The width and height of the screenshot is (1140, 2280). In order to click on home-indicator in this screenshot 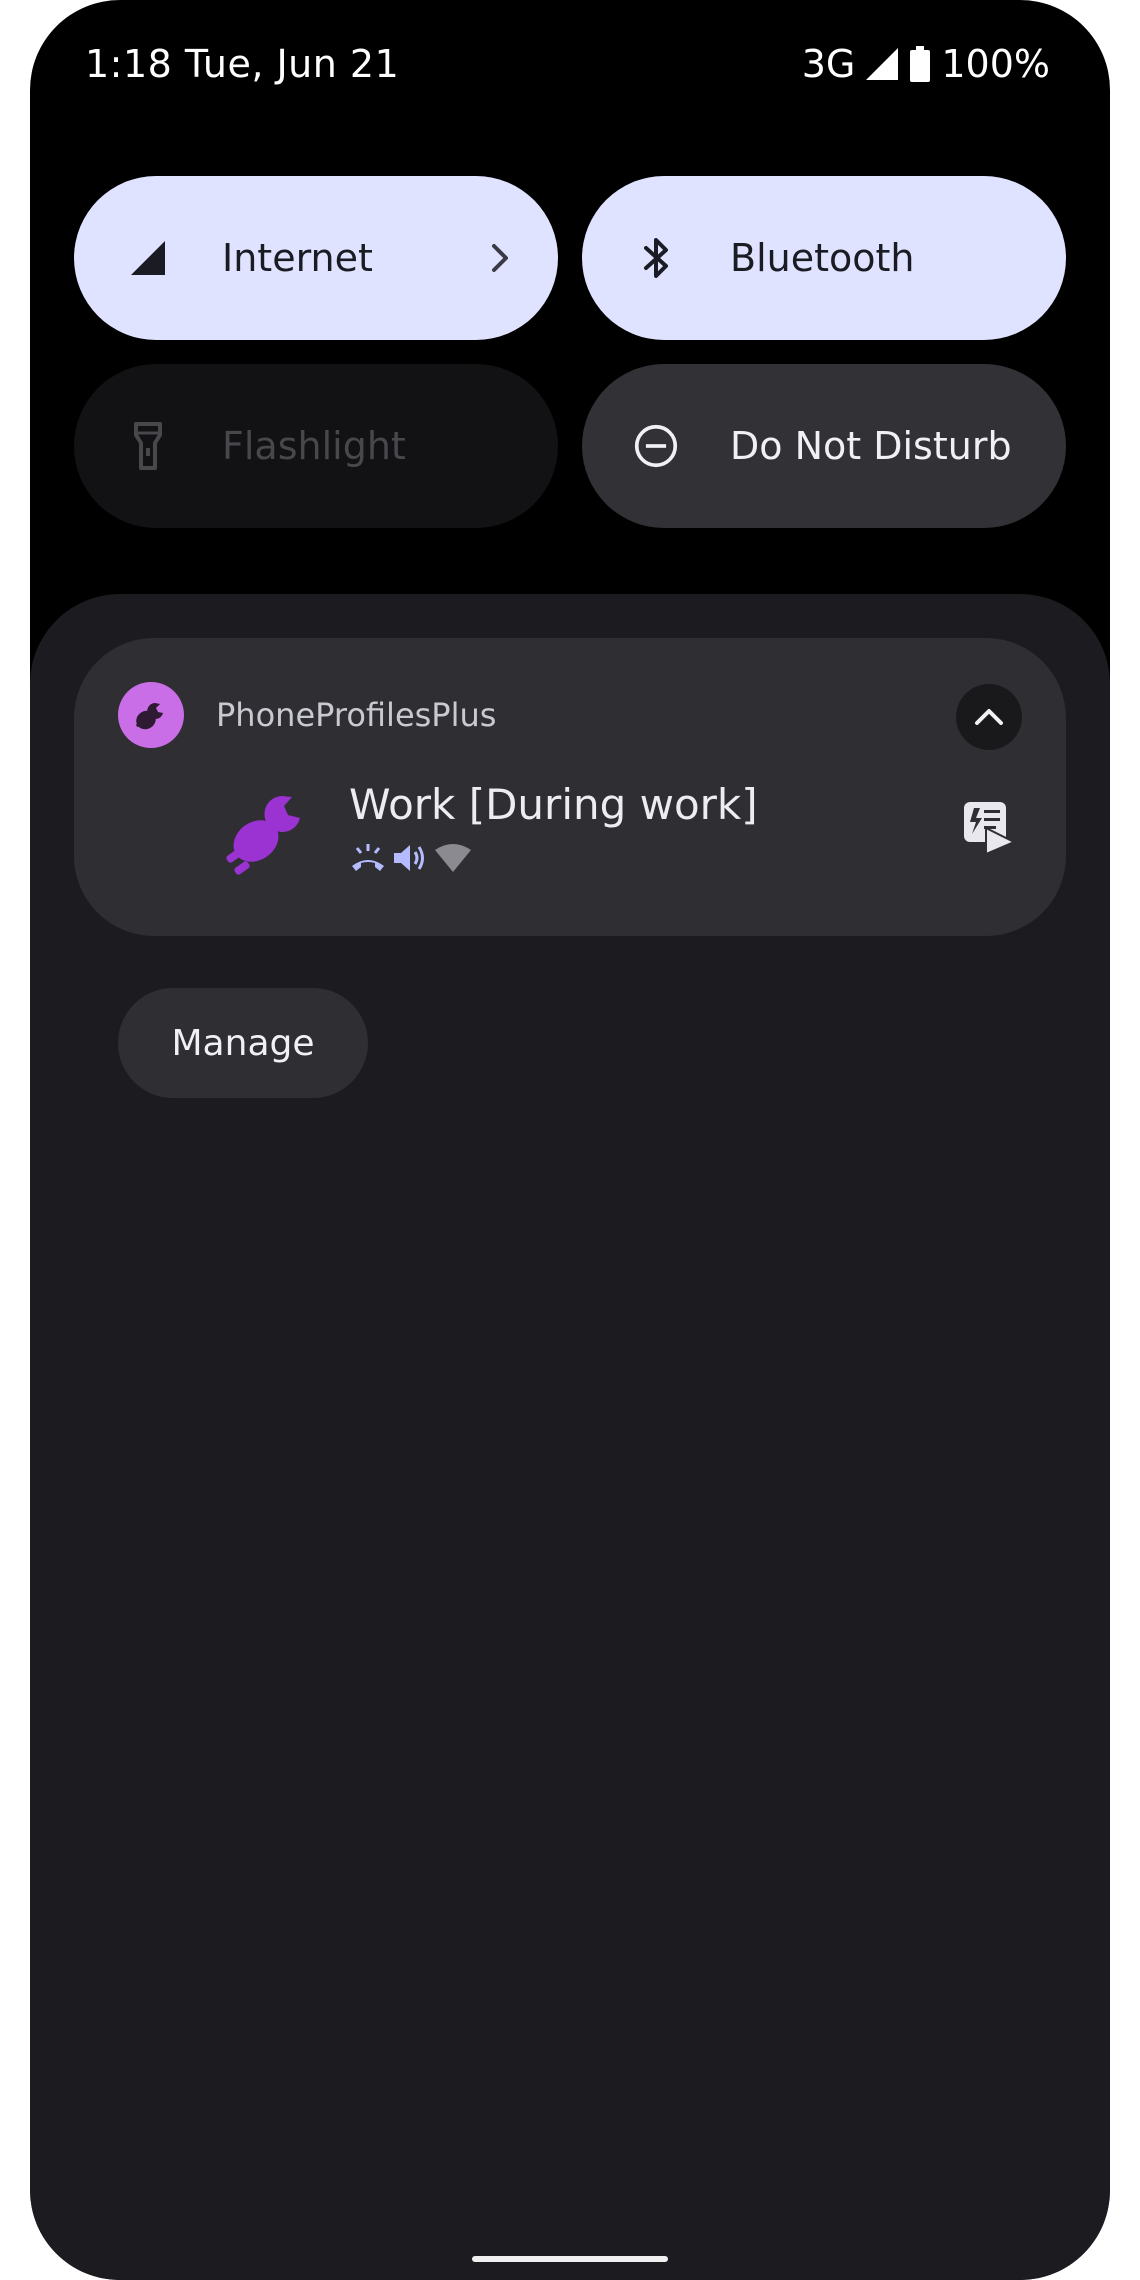, I will do `click(570, 2259)`.